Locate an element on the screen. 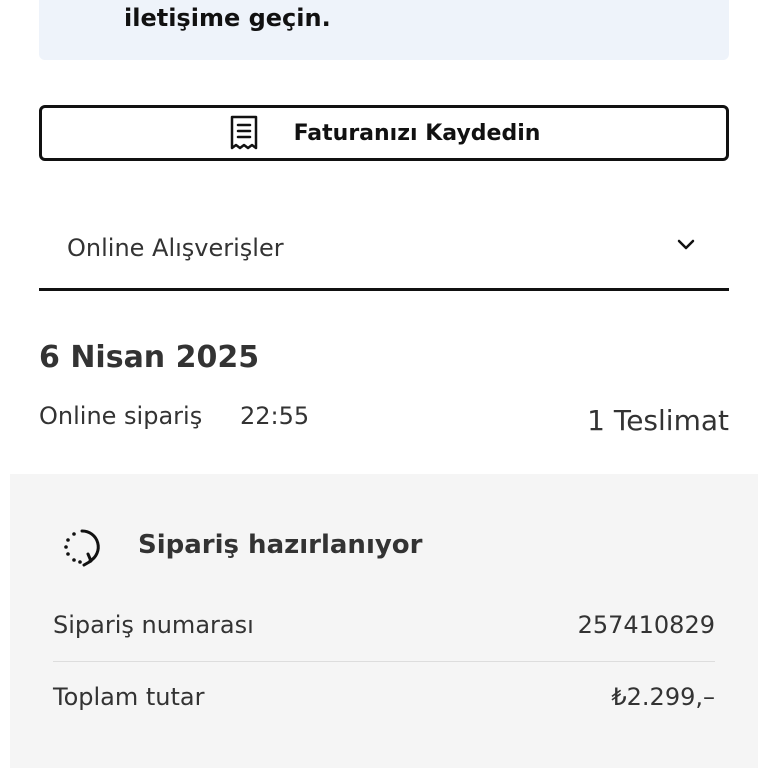  total-amount-value: ₺2.299,– is located at coordinates (663, 697).